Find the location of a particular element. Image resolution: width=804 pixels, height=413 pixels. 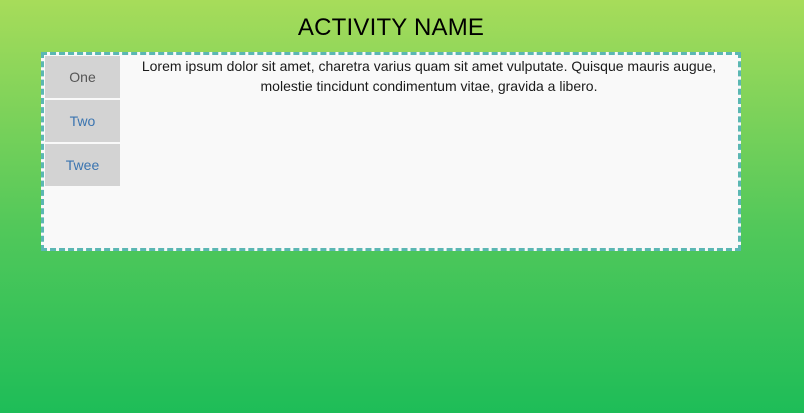

tab-two: Two is located at coordinates (82, 121).